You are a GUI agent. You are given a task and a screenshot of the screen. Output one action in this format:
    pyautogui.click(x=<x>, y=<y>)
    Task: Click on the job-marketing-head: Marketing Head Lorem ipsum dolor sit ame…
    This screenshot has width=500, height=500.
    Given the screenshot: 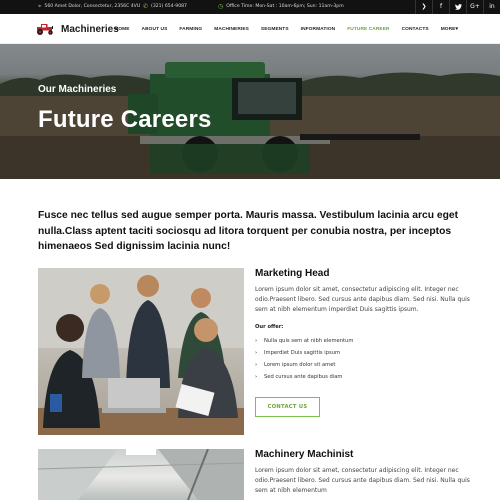 What is the action you would take?
    pyautogui.click(x=362, y=343)
    